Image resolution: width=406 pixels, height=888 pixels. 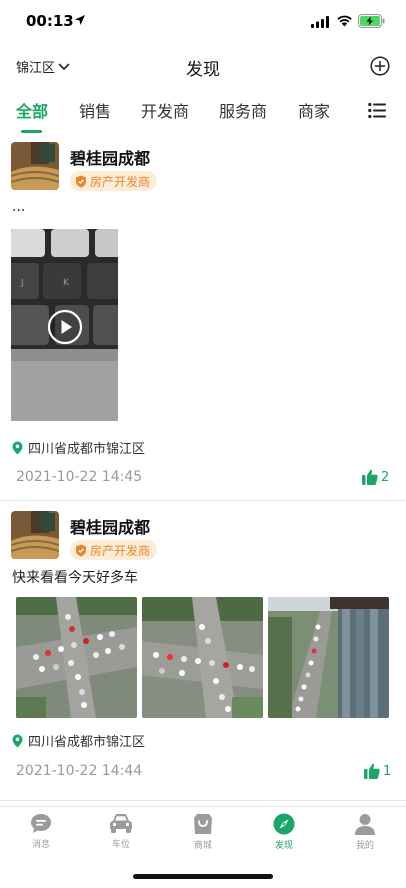 What do you see at coordinates (65, 327) in the screenshot?
I see `play-icon` at bounding box center [65, 327].